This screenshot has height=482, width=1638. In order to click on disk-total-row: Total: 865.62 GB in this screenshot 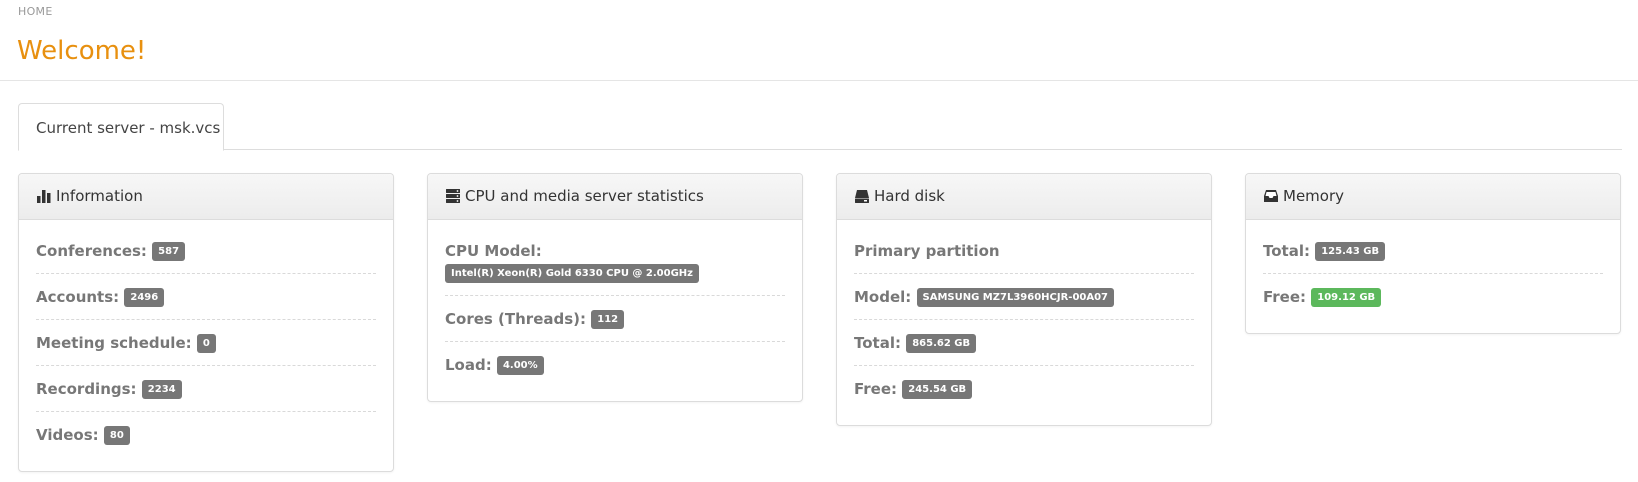, I will do `click(1024, 343)`.